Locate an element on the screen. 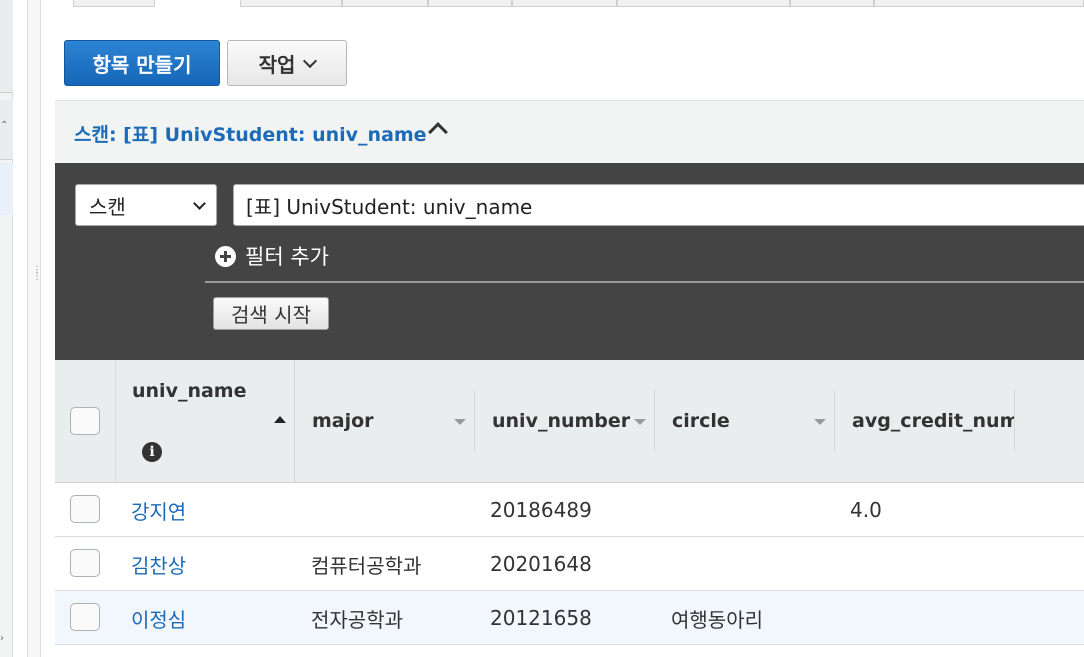 Image resolution: width=1084 pixels, height=657 pixels. start-search-button: 검색 시작 is located at coordinates (271, 313).